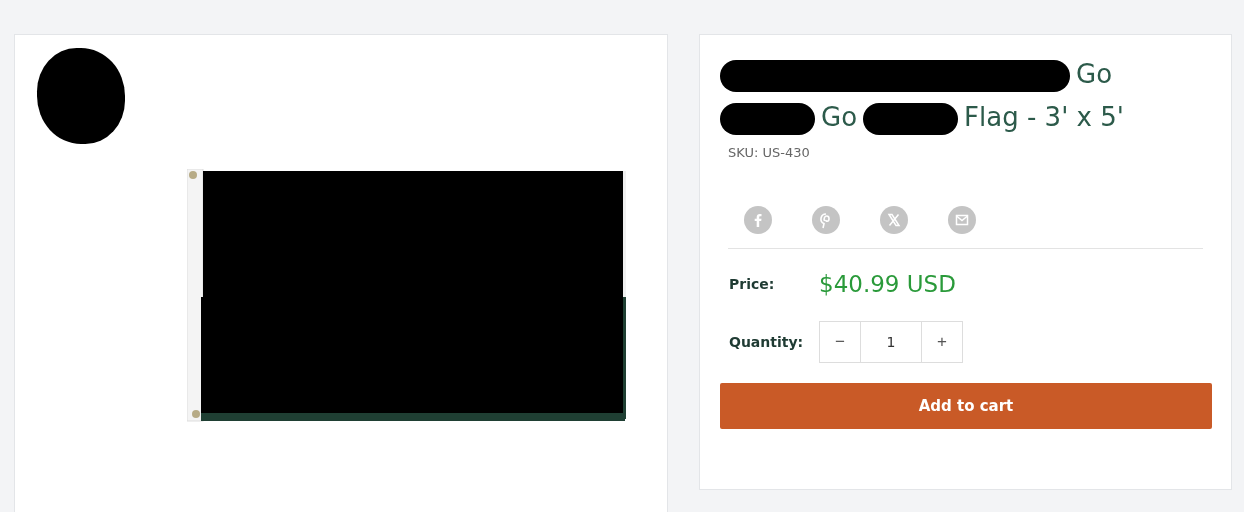  What do you see at coordinates (1044, 117) in the screenshot?
I see `product-title: Flag - 3' x 5'` at bounding box center [1044, 117].